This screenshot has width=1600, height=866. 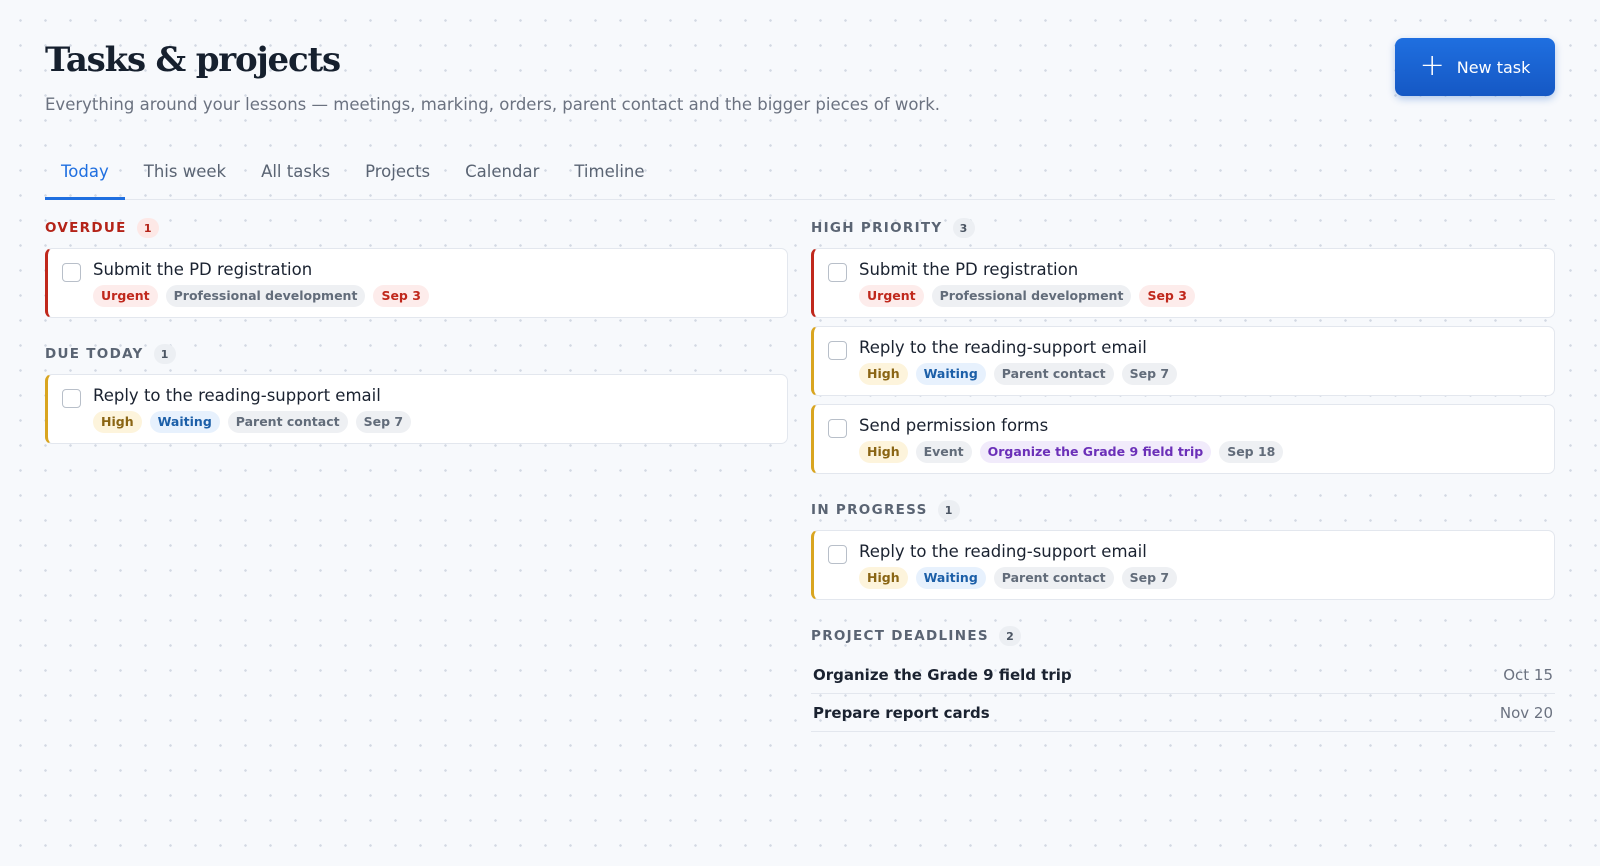 What do you see at coordinates (963, 228) in the screenshot?
I see `section-count: 3` at bounding box center [963, 228].